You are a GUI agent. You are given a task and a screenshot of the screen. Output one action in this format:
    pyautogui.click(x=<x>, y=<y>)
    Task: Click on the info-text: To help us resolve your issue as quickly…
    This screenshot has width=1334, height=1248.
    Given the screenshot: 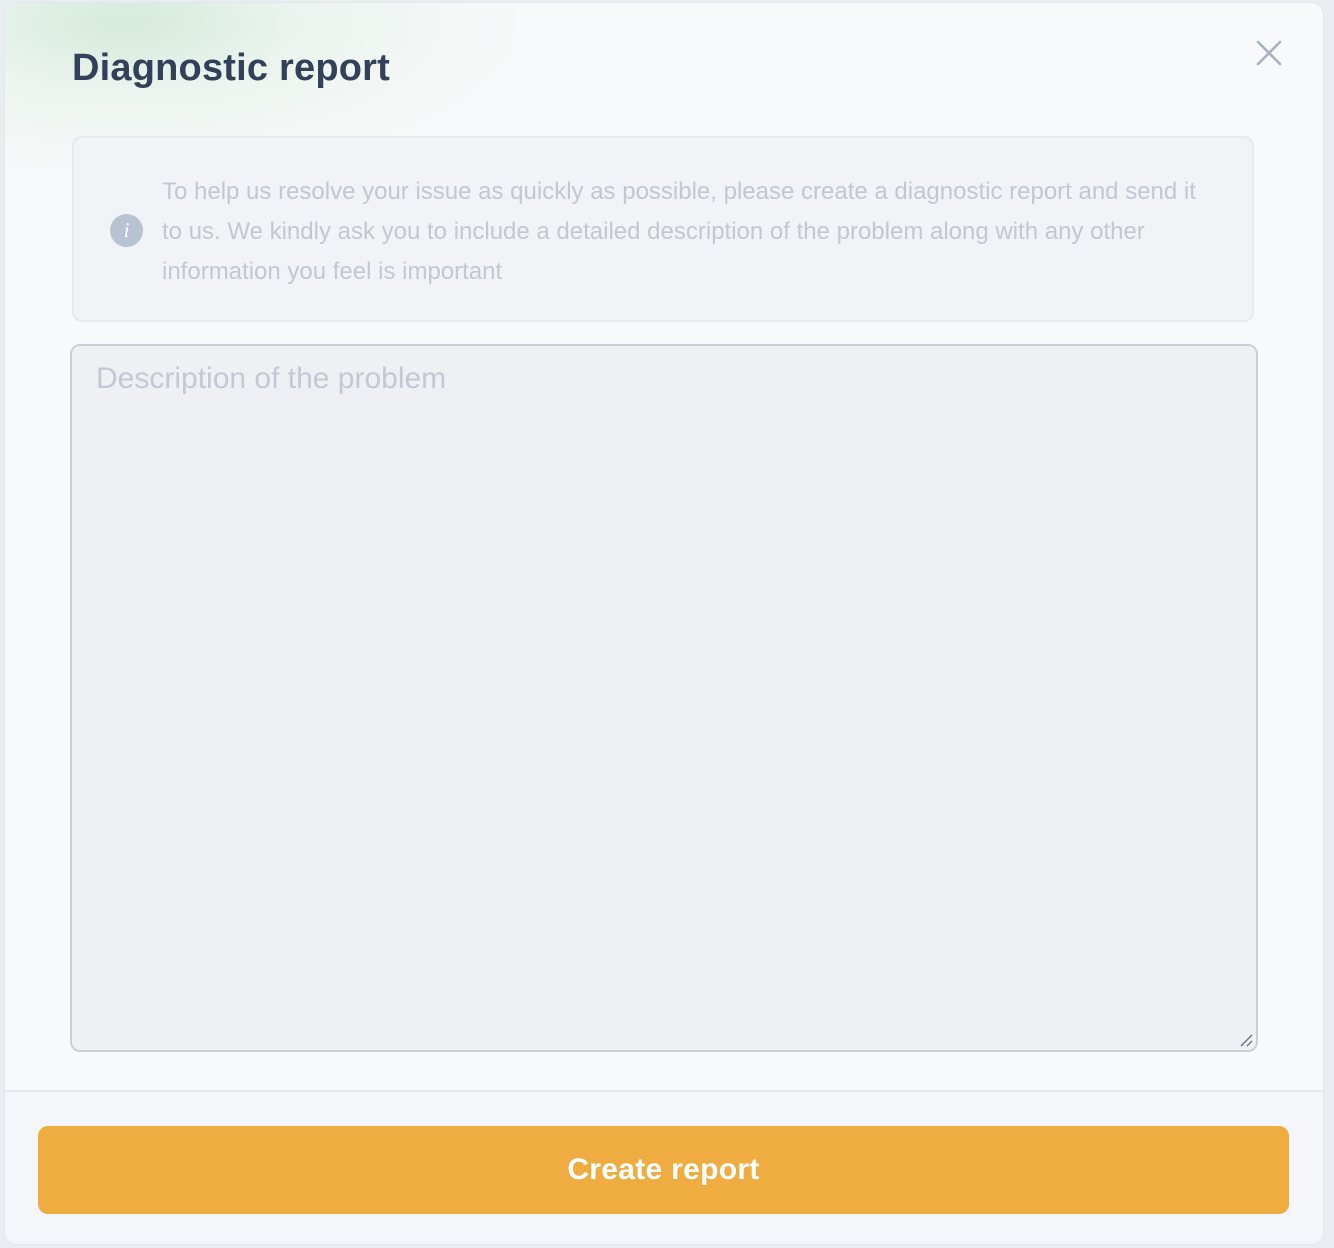 What is the action you would take?
    pyautogui.click(x=679, y=231)
    